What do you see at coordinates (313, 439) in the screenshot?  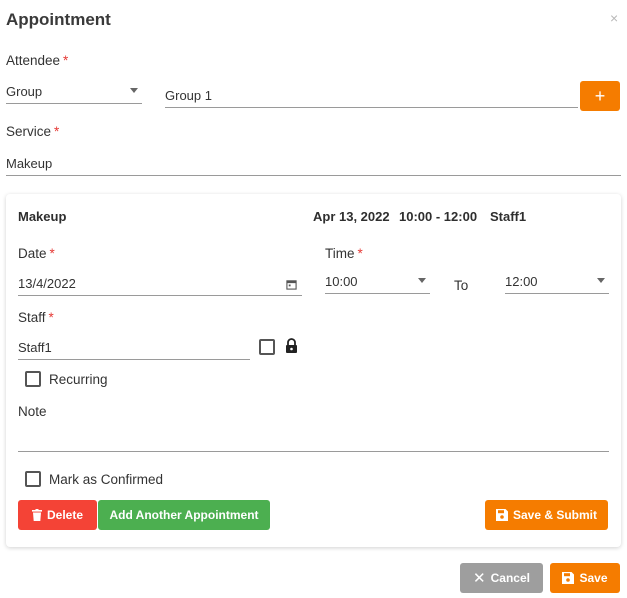 I see `note-input` at bounding box center [313, 439].